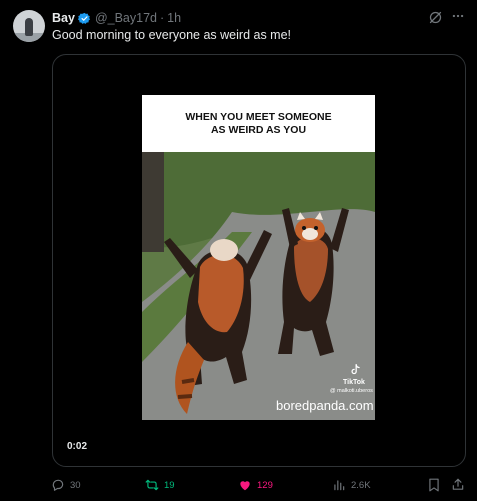 This screenshot has height=501, width=477. I want to click on tiktok-icon, so click(355, 369).